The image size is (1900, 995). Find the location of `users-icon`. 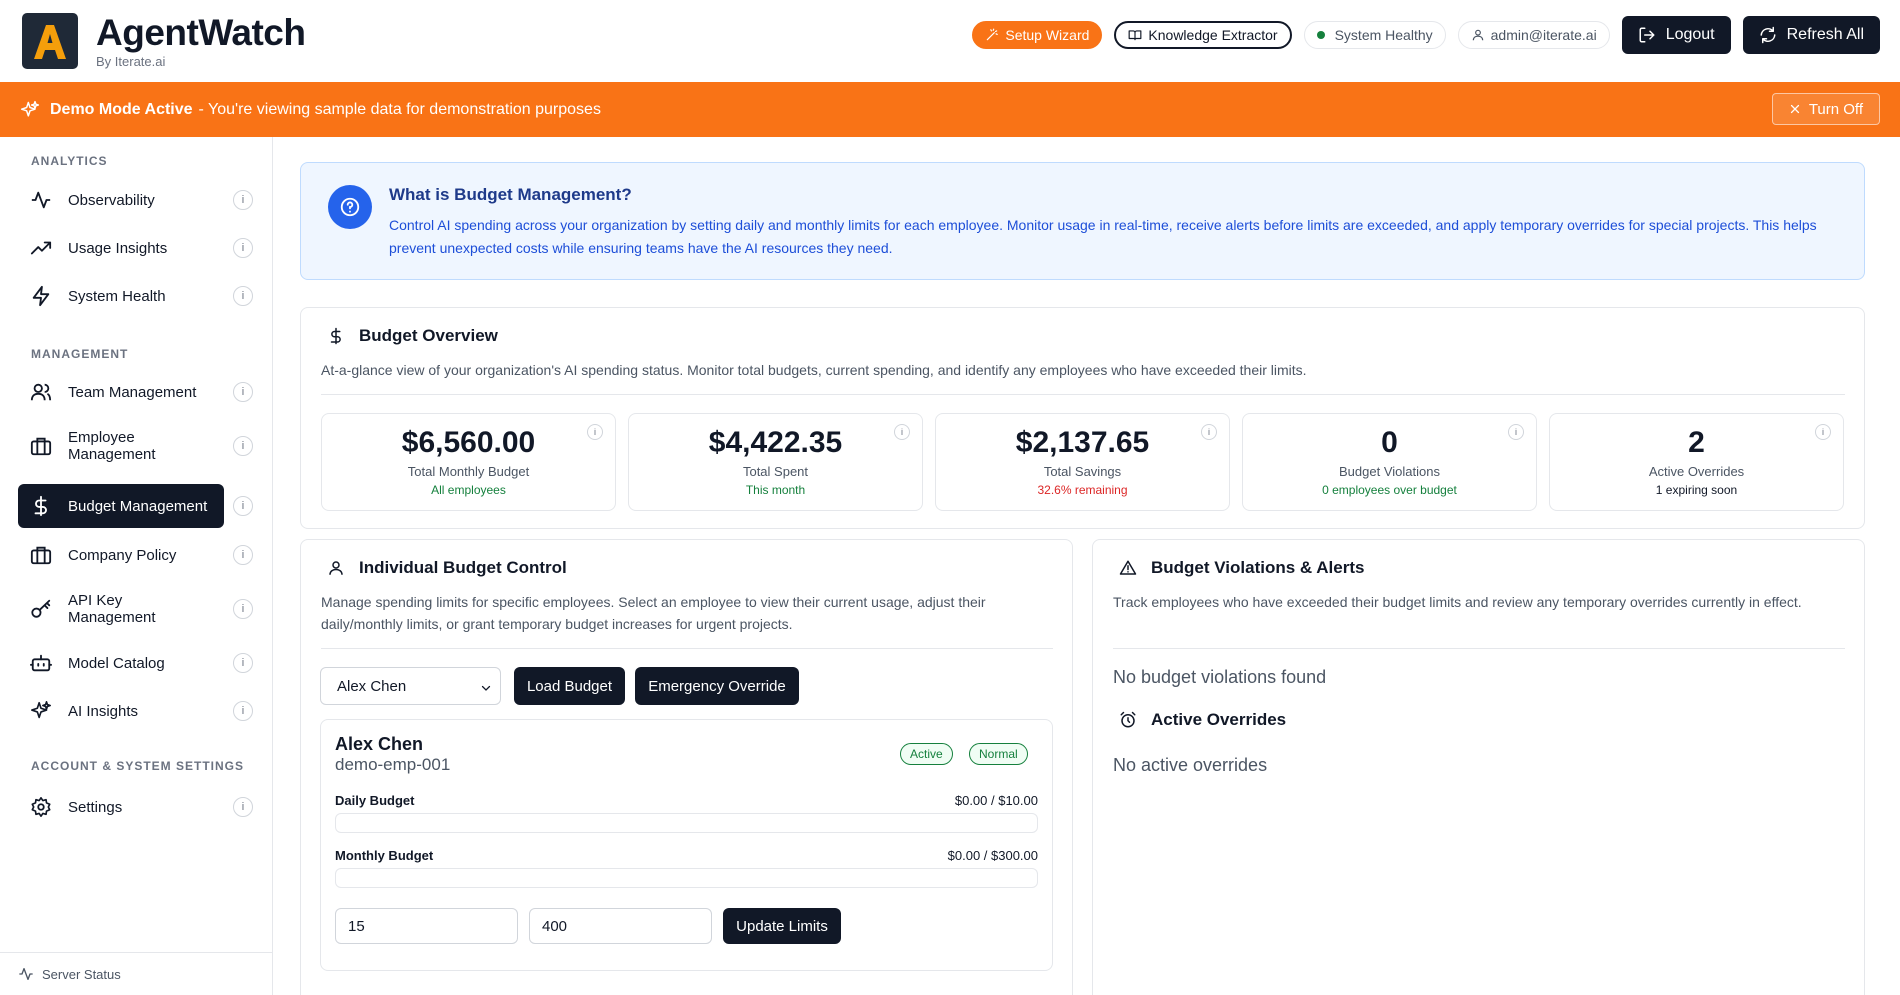

users-icon is located at coordinates (41, 392).